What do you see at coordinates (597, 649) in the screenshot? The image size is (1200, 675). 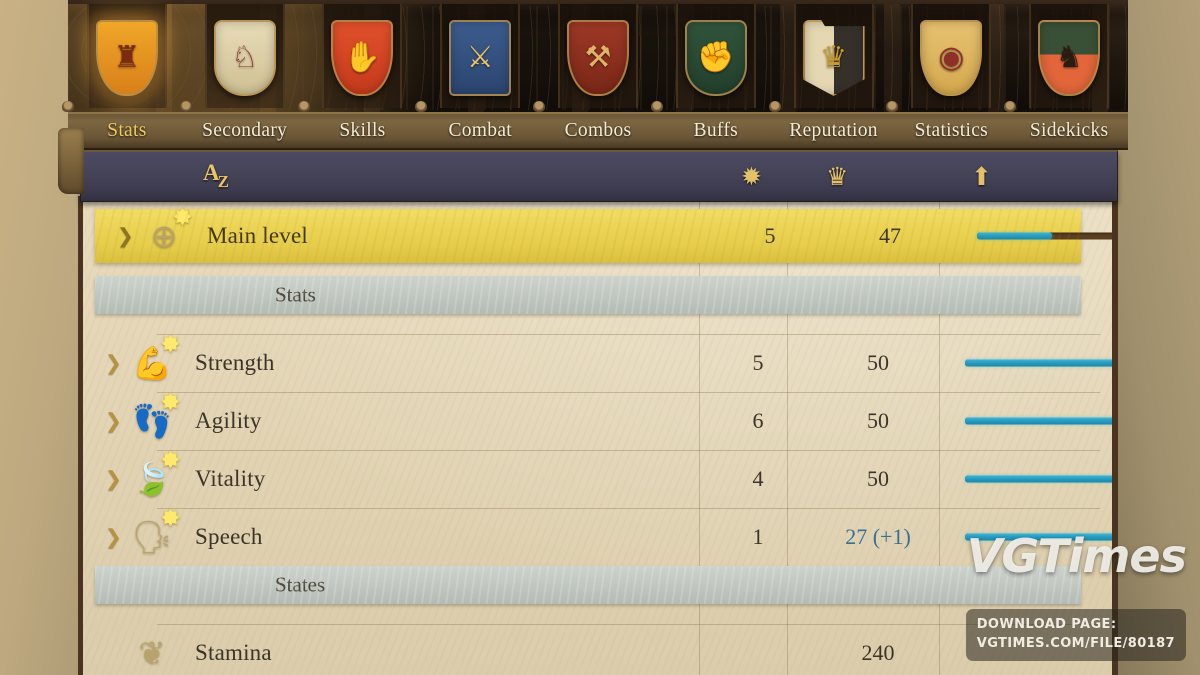 I see `stat-row-stamina: ❦ Stamina 240` at bounding box center [597, 649].